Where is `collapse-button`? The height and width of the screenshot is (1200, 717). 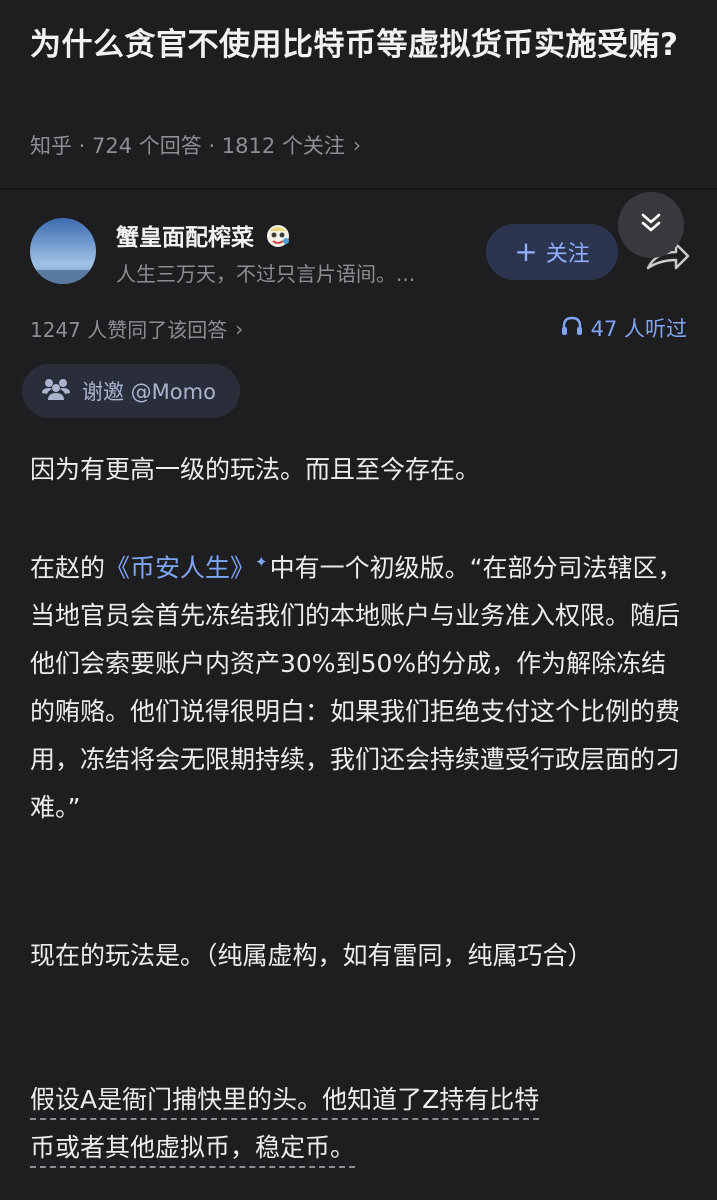
collapse-button is located at coordinates (651, 225).